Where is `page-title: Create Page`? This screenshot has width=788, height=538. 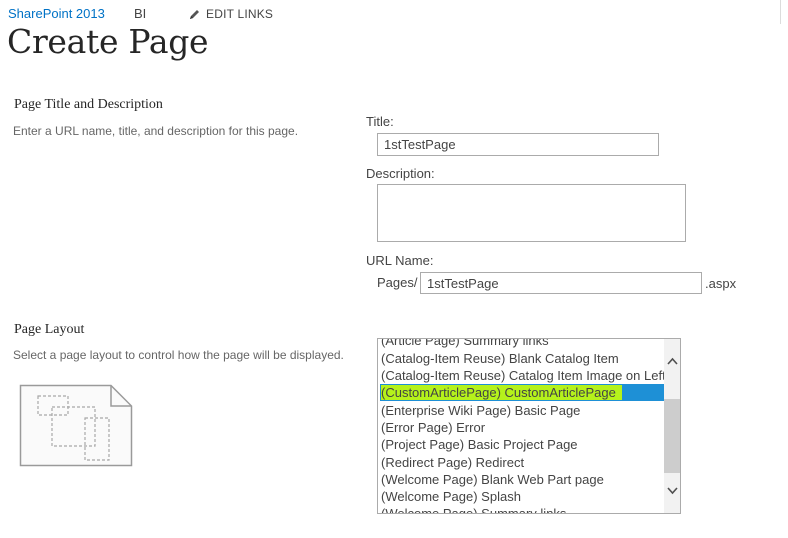 page-title: Create Page is located at coordinates (108, 41).